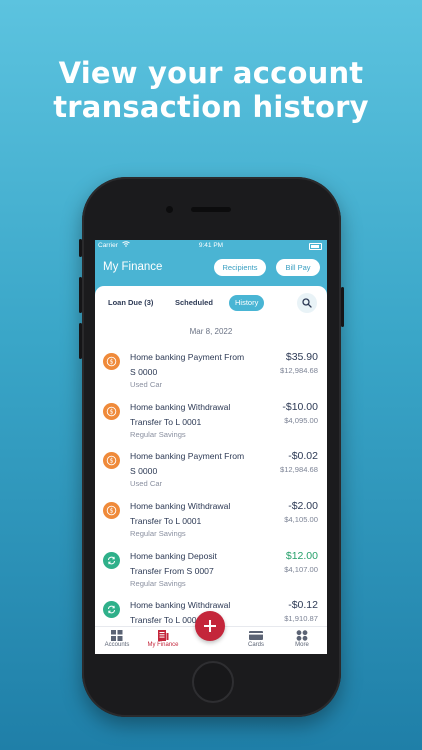 The image size is (422, 750). I want to click on nav-accounts-label: Accounts, so click(117, 645).